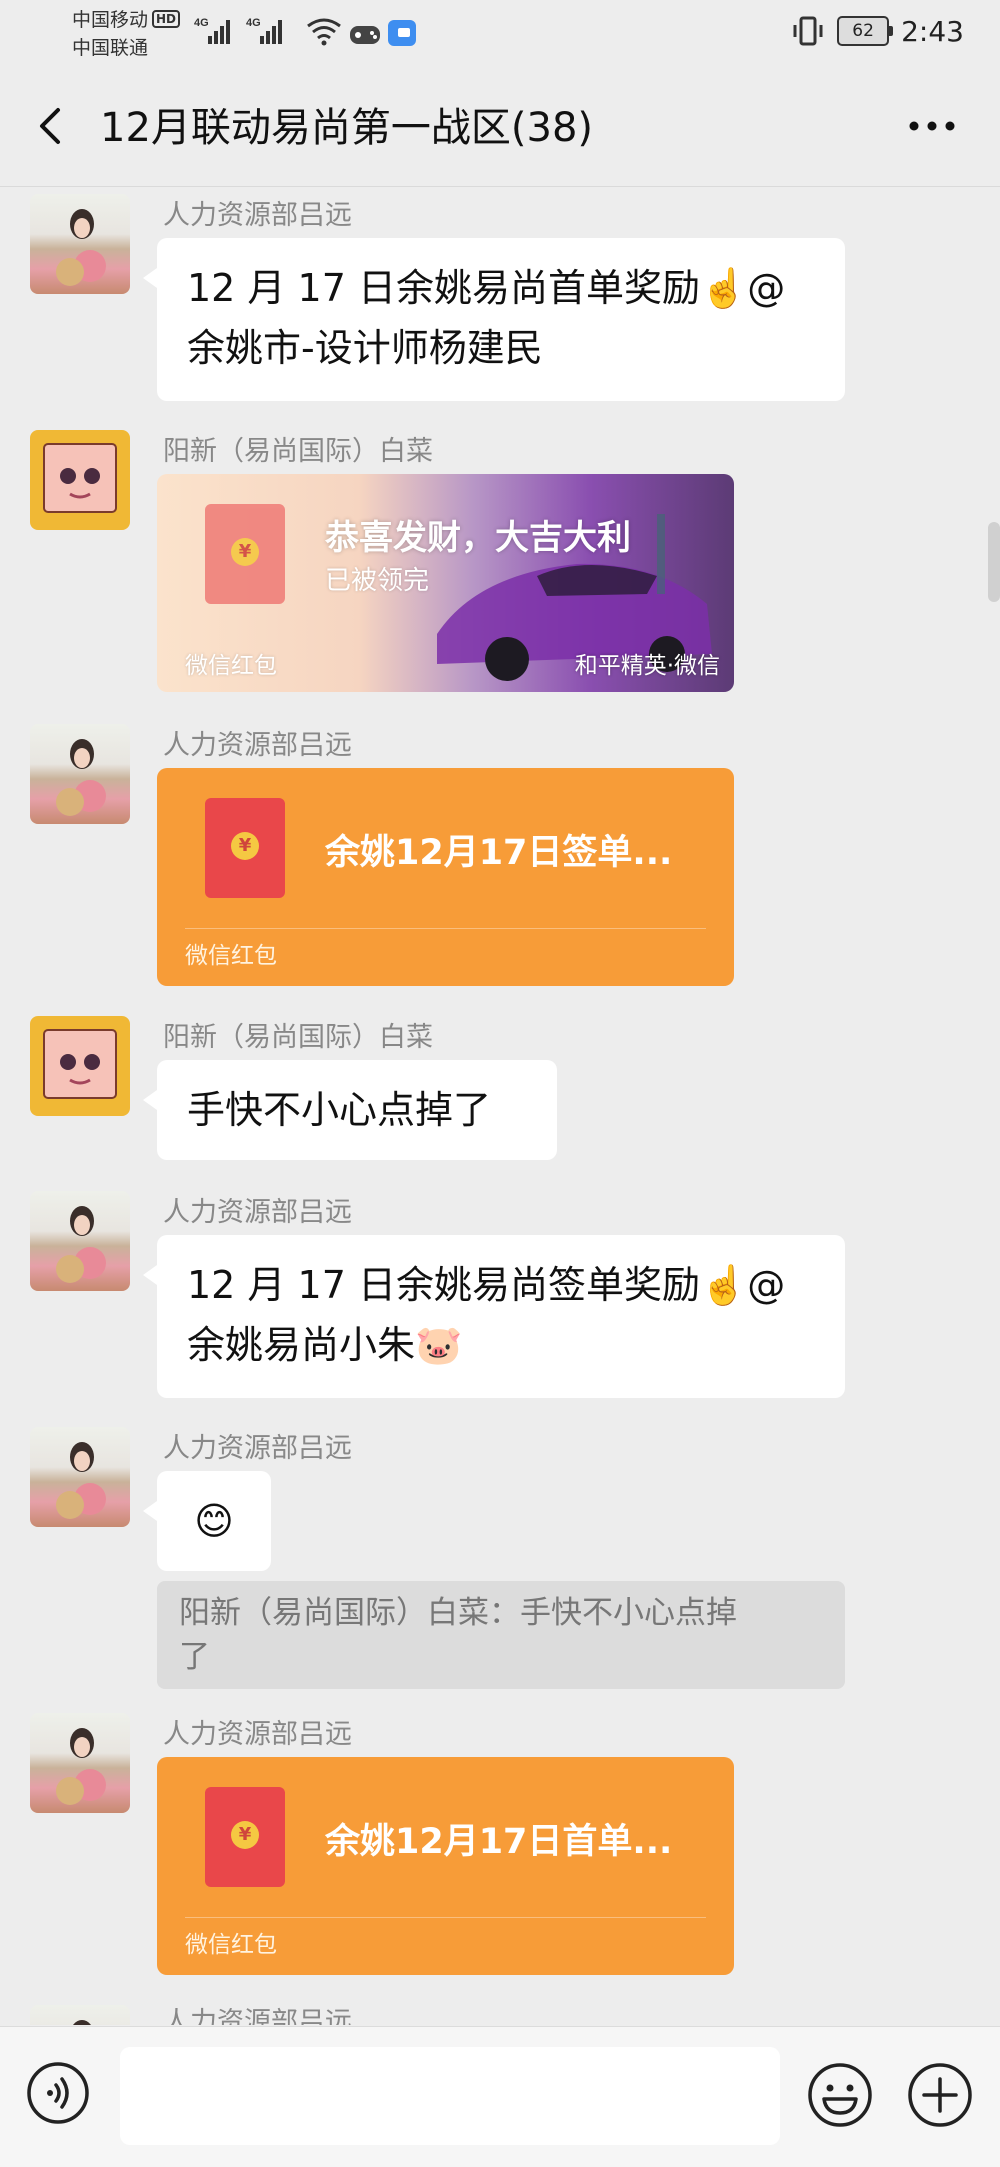  What do you see at coordinates (365, 35) in the screenshot?
I see `game-controller-icon` at bounding box center [365, 35].